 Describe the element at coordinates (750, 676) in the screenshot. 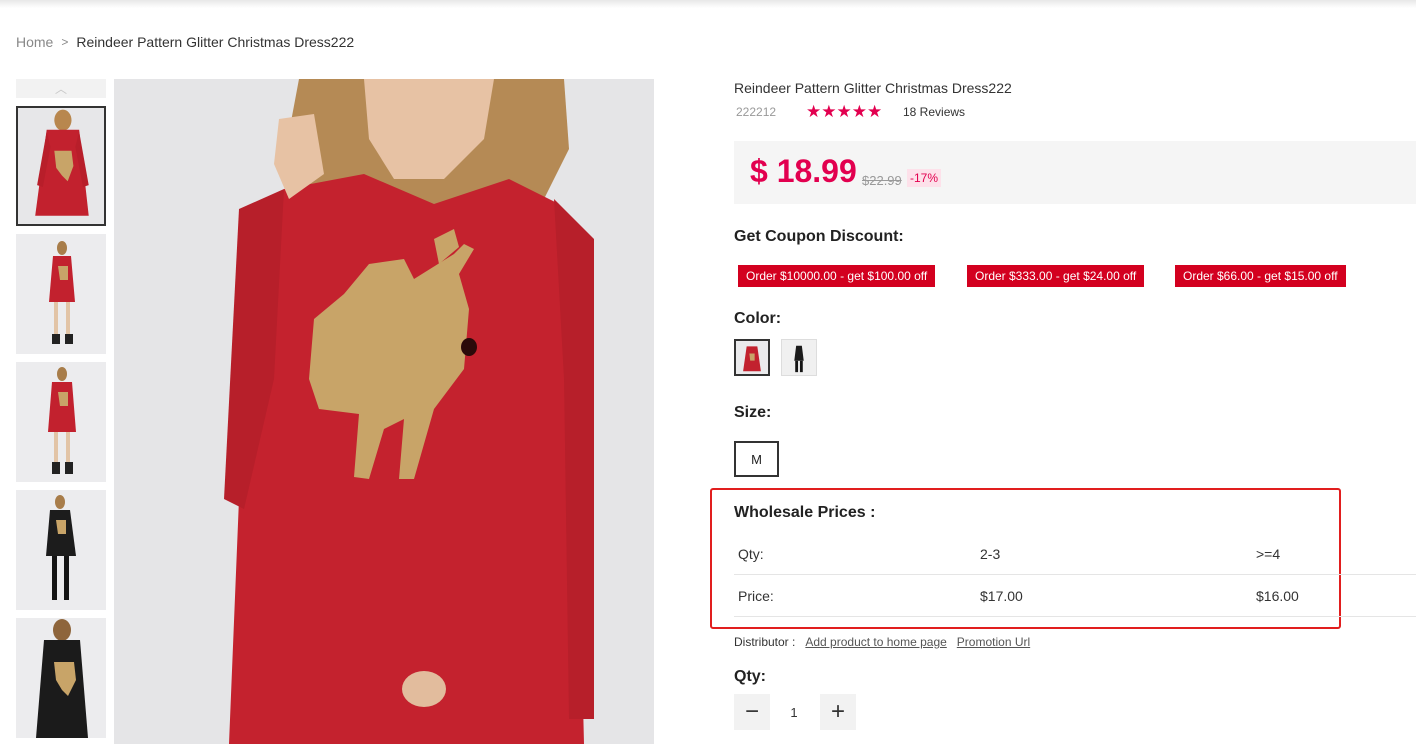

I see `quantity-label: Qty:` at that location.